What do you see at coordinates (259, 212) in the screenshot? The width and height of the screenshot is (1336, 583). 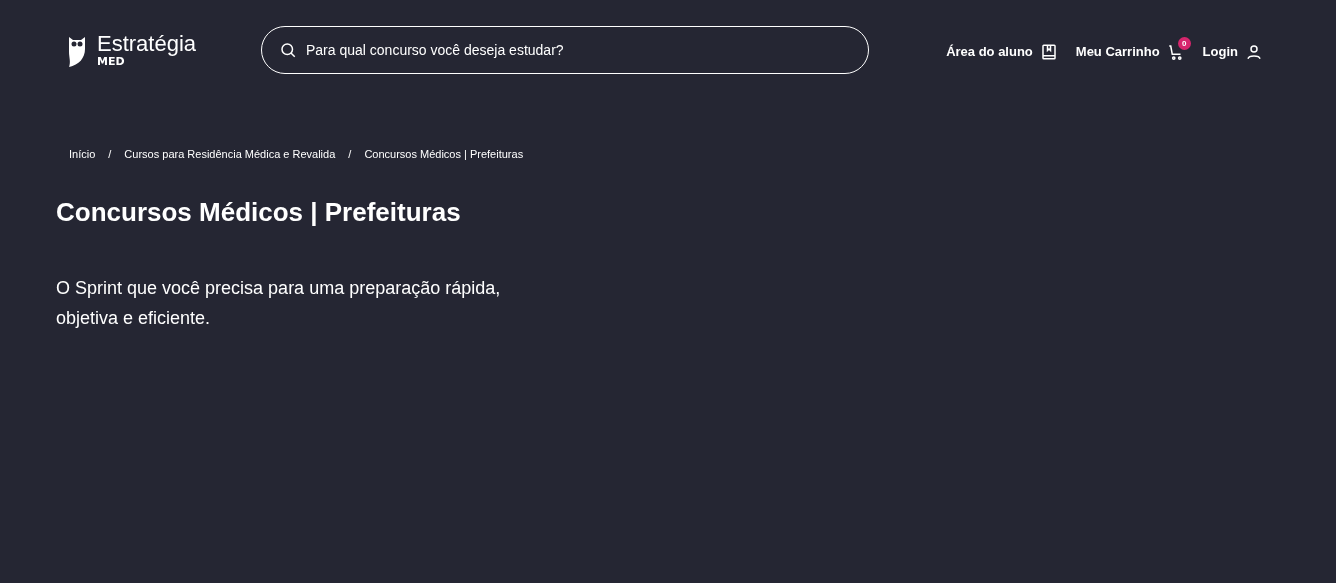 I see `page-title: Concursos Médicos | Prefeituras` at bounding box center [259, 212].